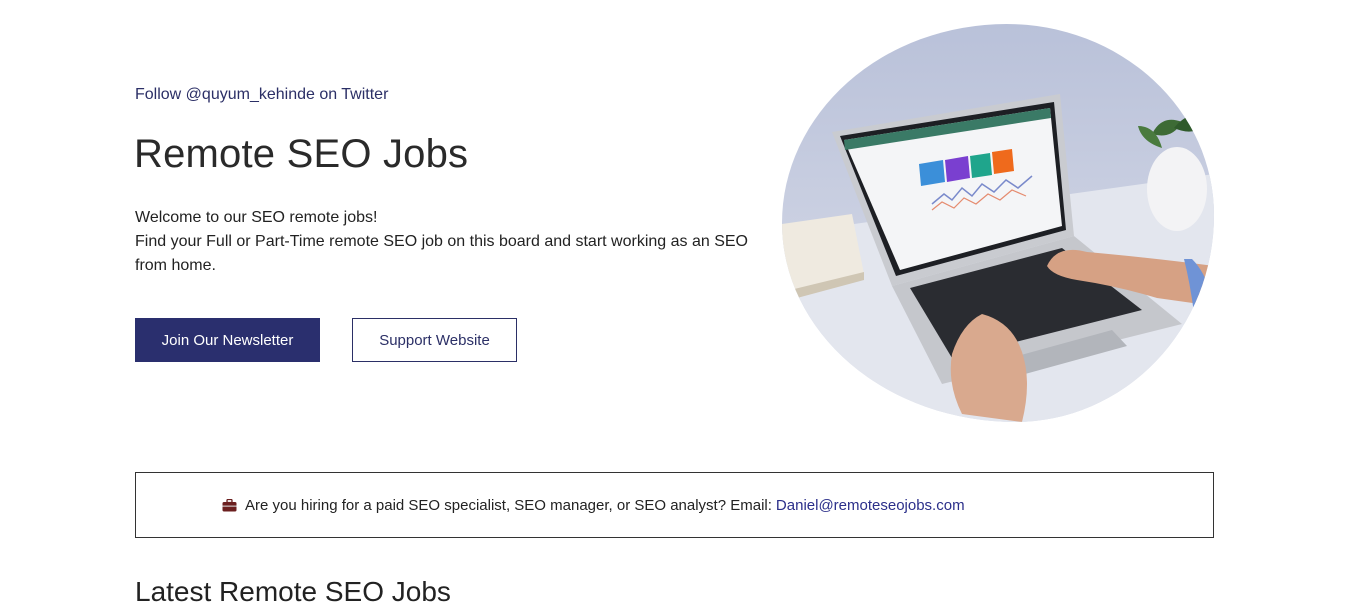 This screenshot has height=612, width=1347. Describe the element at coordinates (434, 340) in the screenshot. I see `support-website-button: Support Website` at that location.